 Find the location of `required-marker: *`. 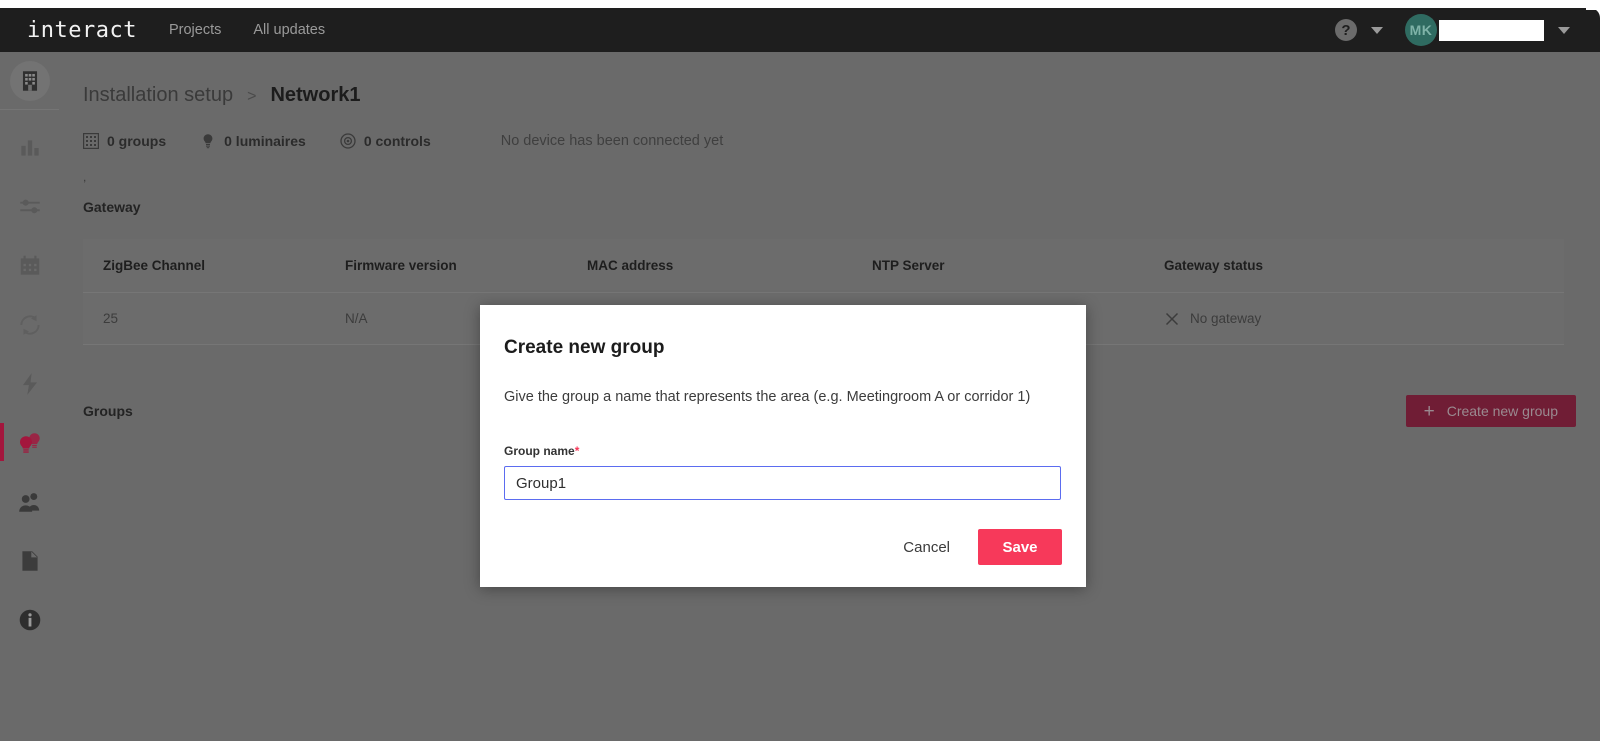

required-marker: * is located at coordinates (577, 451).